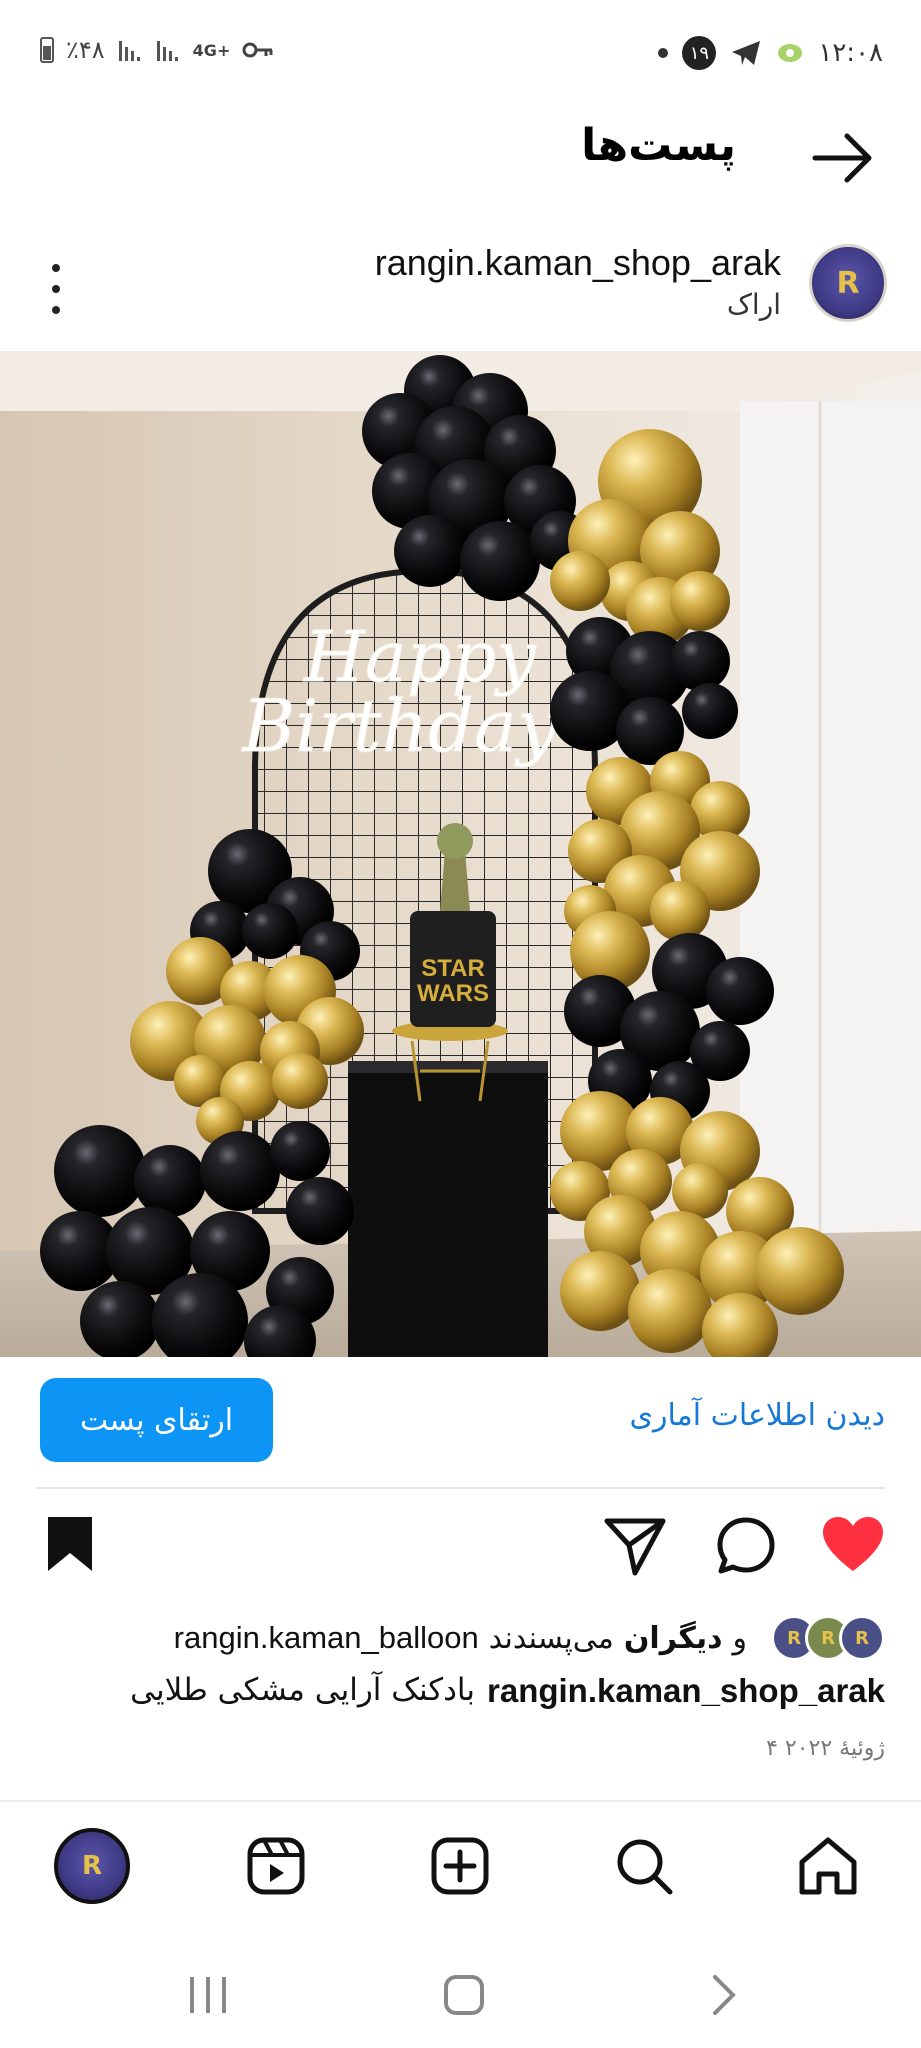 The width and height of the screenshot is (921, 2048). What do you see at coordinates (578, 263) in the screenshot?
I see `post-author-username: rangin.kaman_shop_arak` at bounding box center [578, 263].